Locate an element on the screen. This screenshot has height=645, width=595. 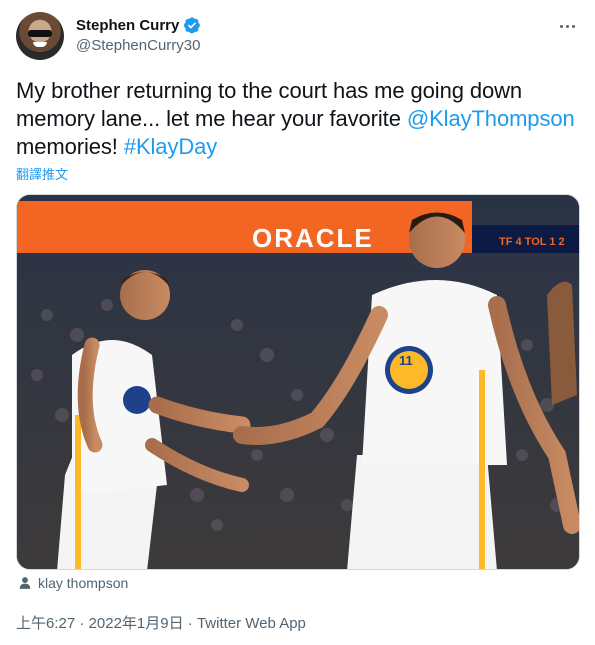
person-icon is located at coordinates (25, 583).